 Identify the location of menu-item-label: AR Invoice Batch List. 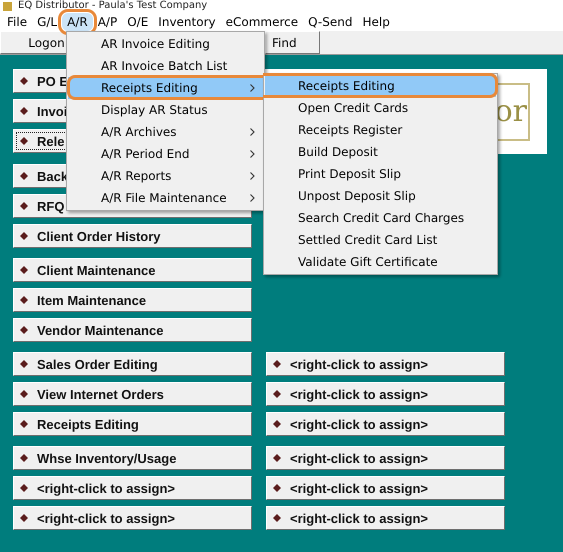
(164, 66).